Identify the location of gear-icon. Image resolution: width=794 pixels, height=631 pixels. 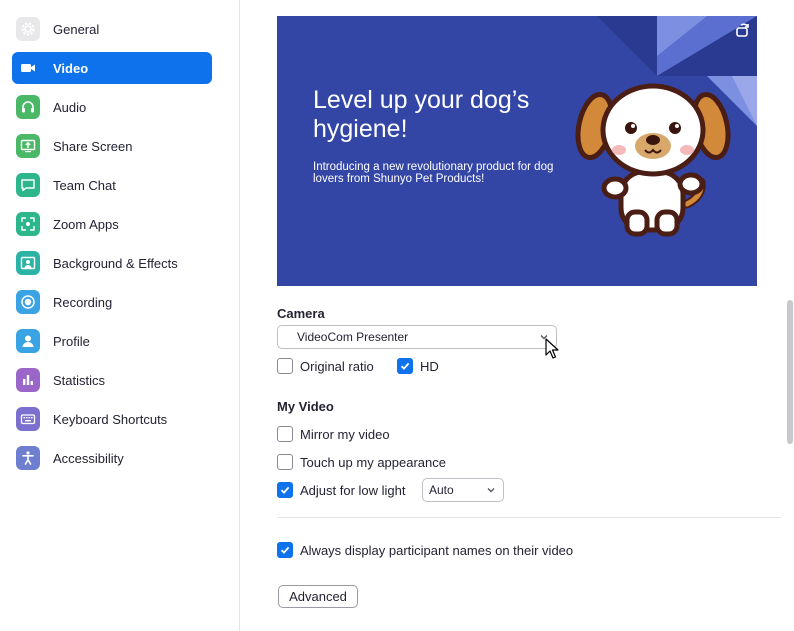
(28, 29).